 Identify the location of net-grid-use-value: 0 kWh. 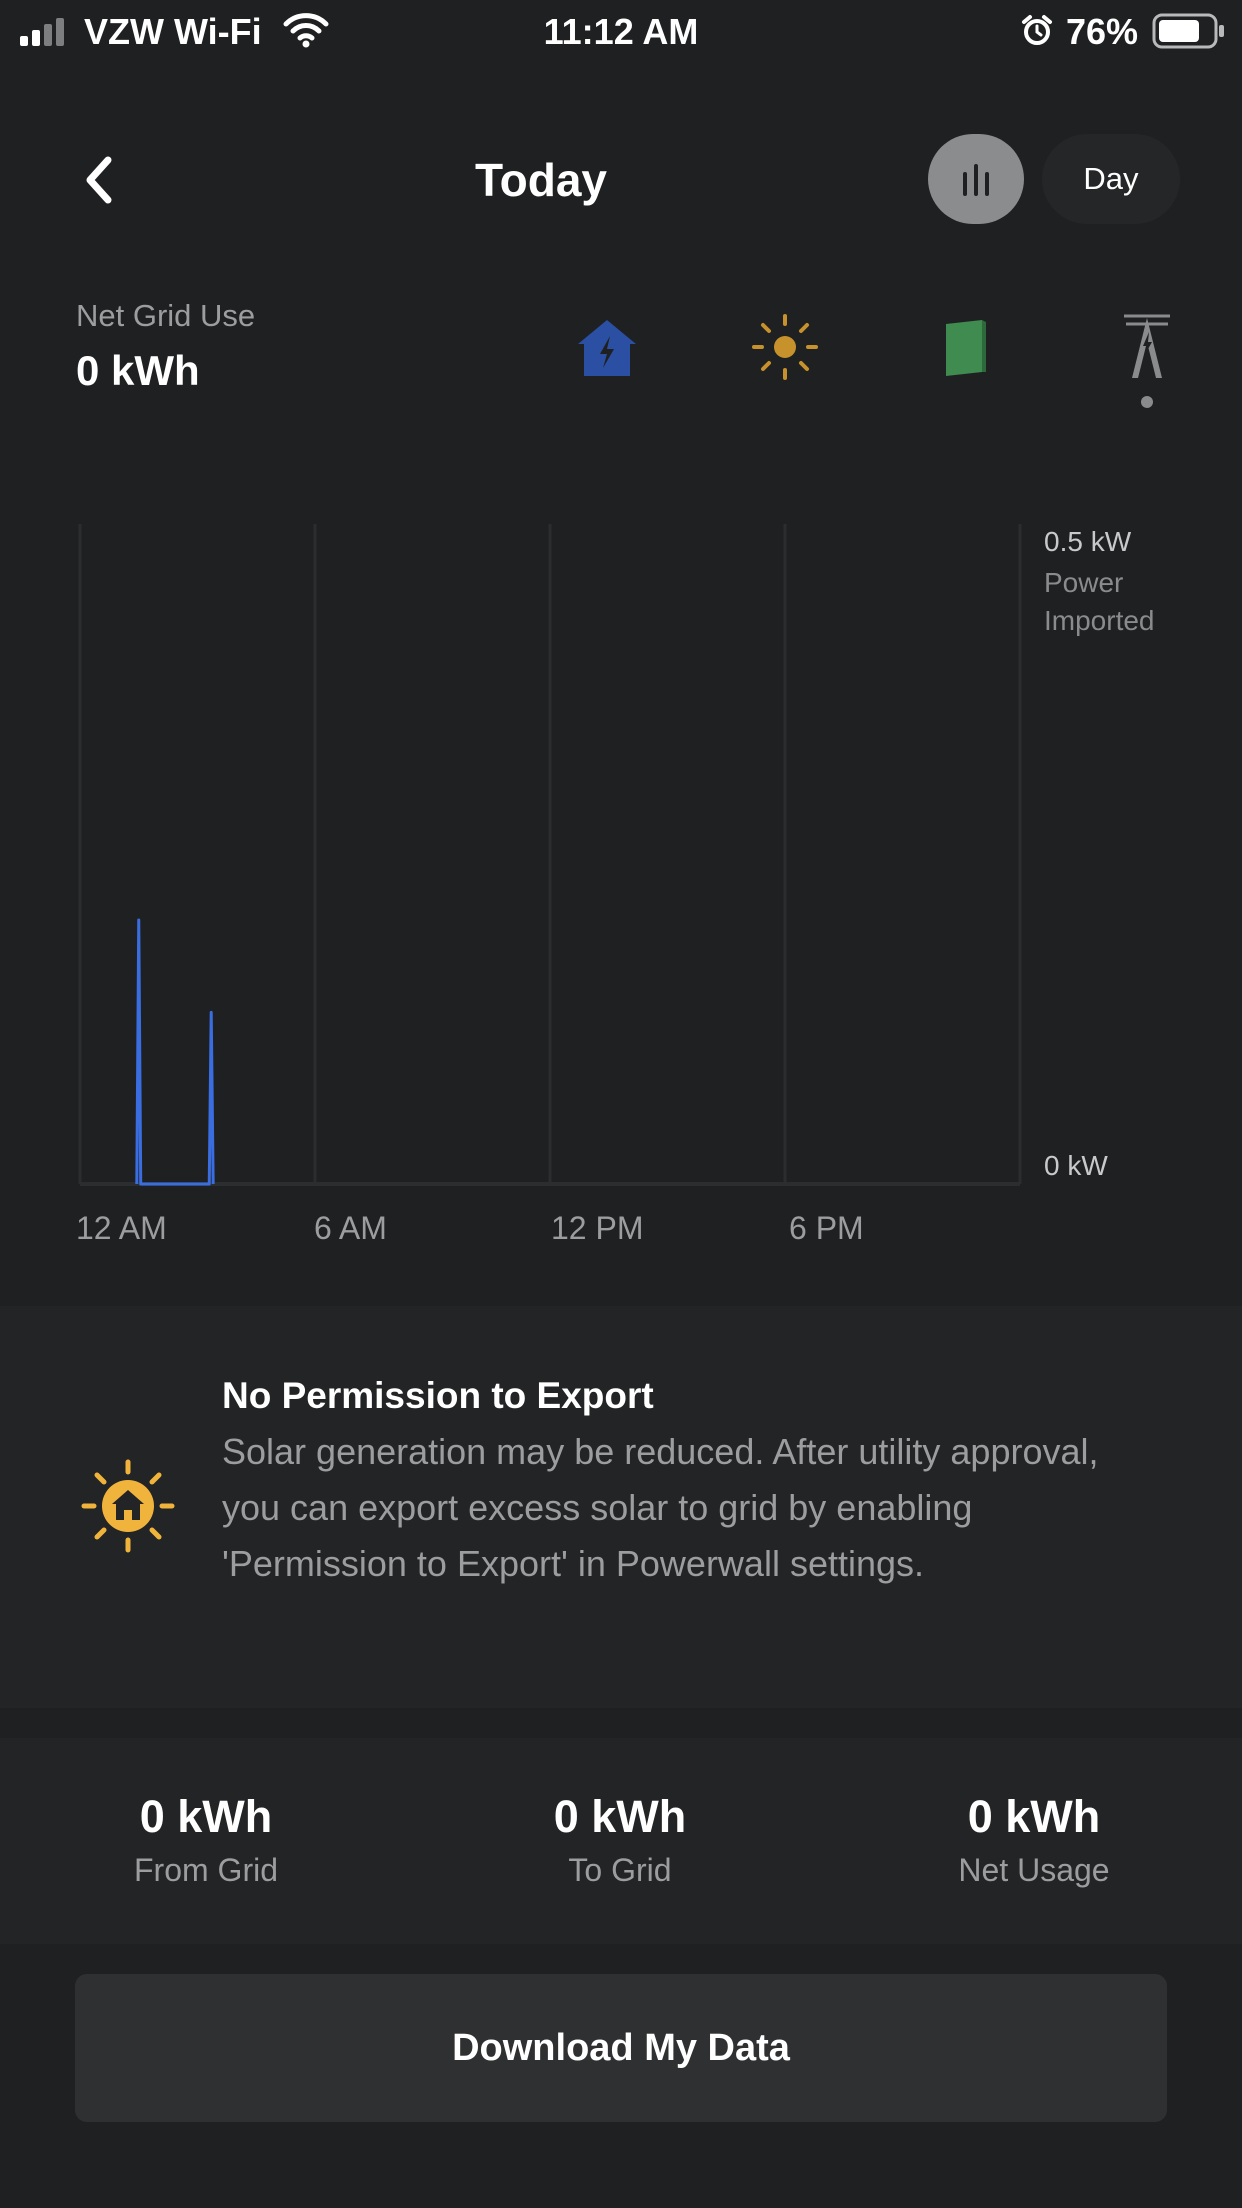
(138, 370).